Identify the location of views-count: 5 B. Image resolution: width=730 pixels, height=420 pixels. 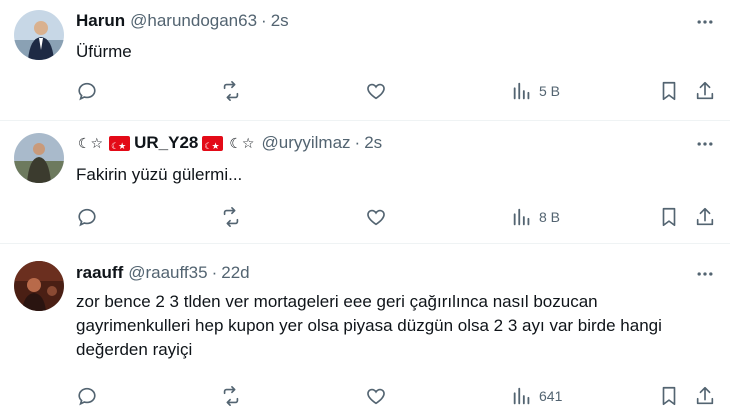
(550, 91).